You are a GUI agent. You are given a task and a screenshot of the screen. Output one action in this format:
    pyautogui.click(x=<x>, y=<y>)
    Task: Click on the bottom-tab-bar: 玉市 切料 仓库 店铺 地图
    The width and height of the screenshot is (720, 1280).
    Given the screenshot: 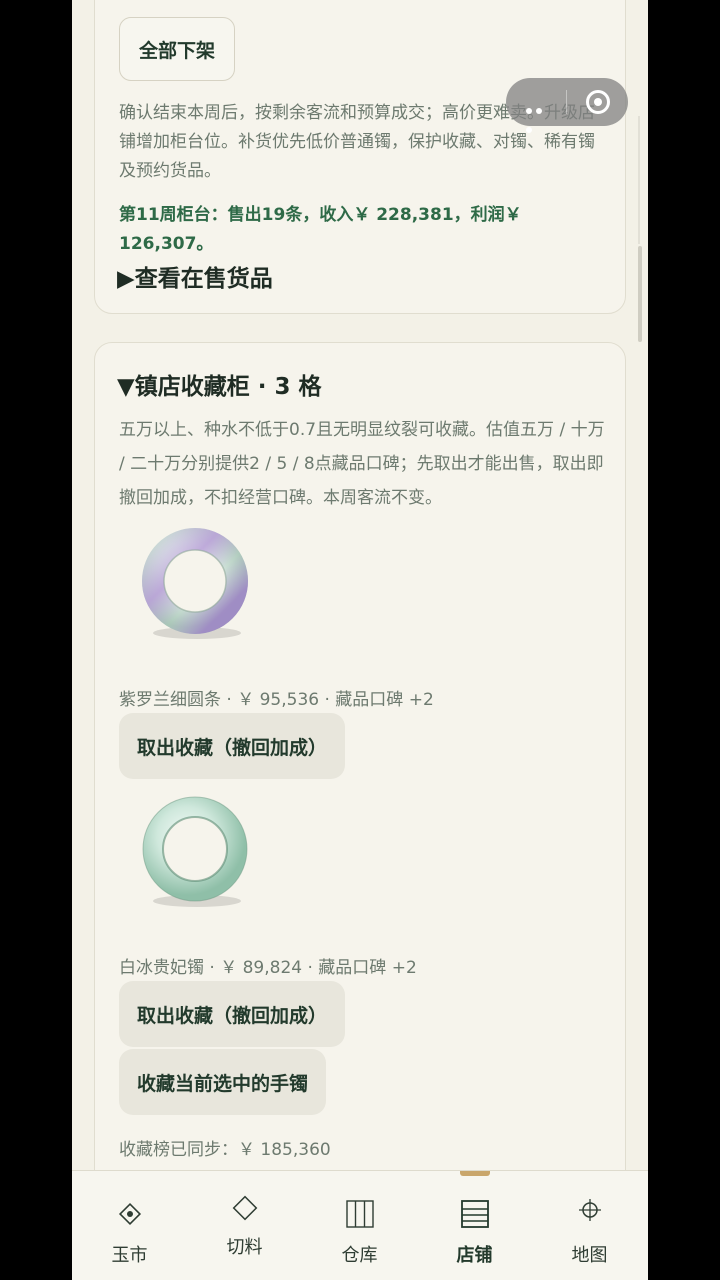 What is the action you would take?
    pyautogui.click(x=360, y=1225)
    